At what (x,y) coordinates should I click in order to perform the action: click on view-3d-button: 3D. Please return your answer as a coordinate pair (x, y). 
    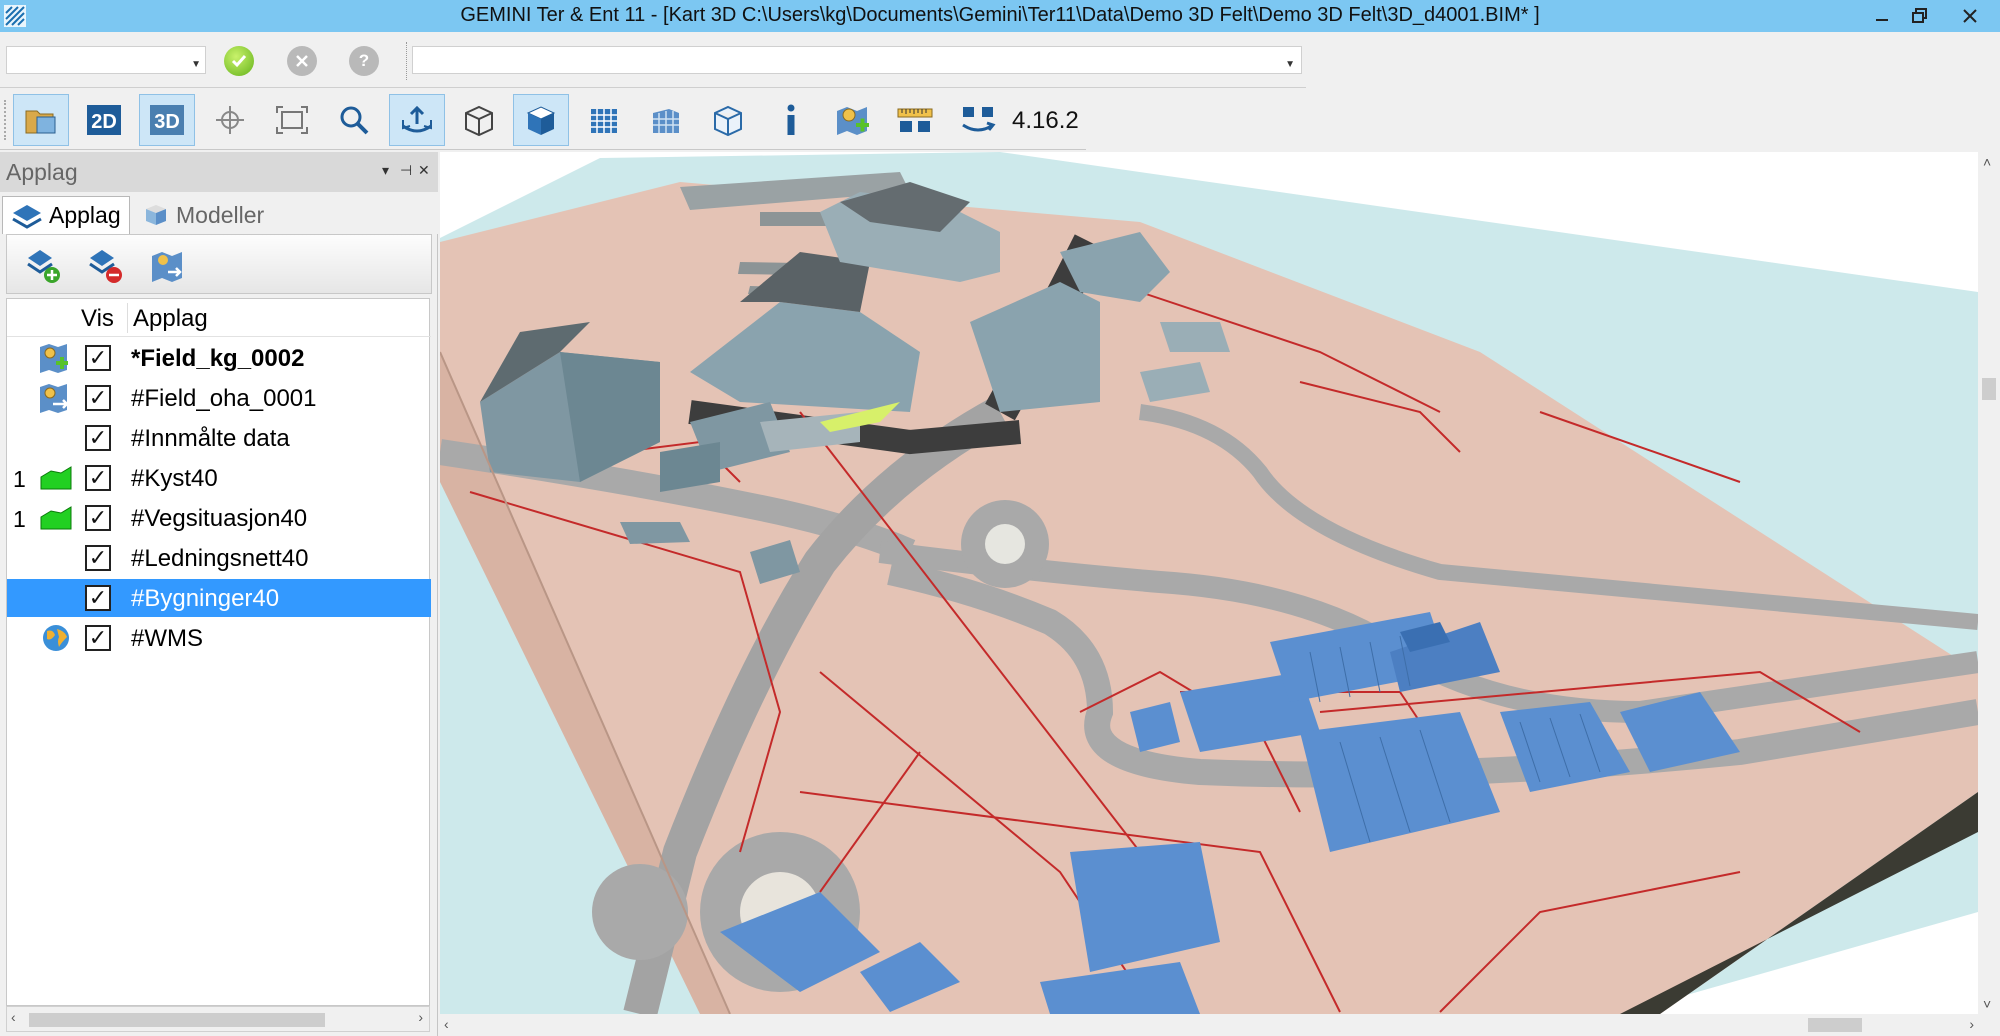
    Looking at the image, I should click on (167, 120).